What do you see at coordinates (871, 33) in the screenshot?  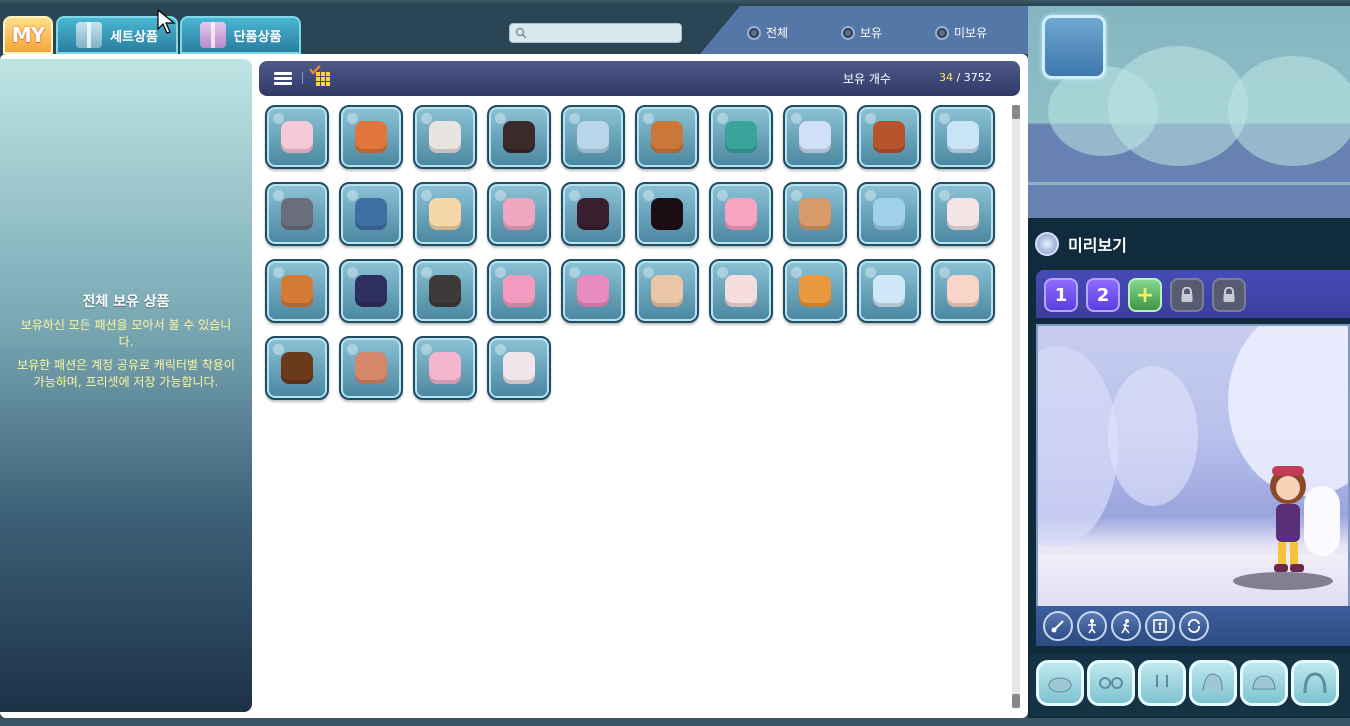 I see `filter-owned-label: 보유` at bounding box center [871, 33].